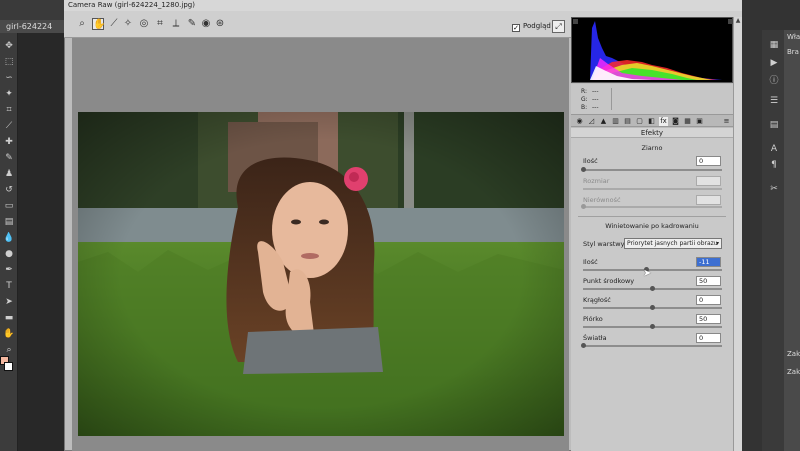  I want to click on preview-checkbox: ✓, so click(516, 28).